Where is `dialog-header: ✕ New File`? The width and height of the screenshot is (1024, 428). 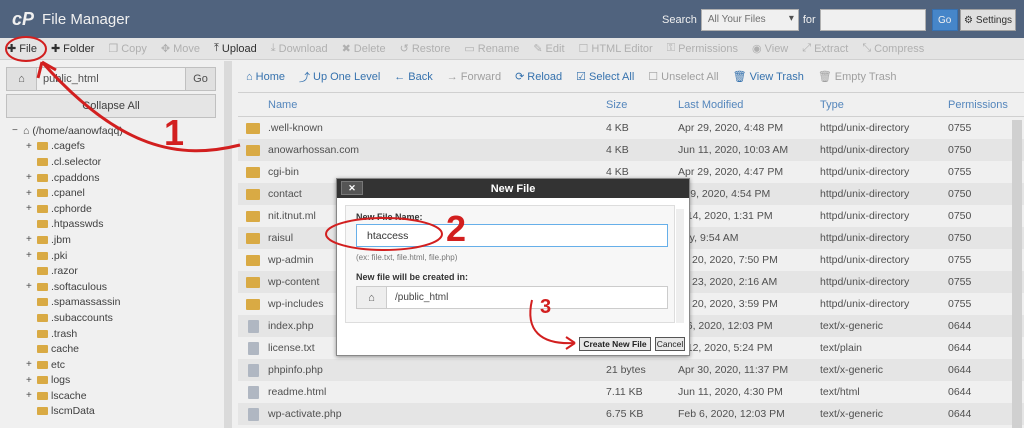
dialog-header: ✕ New File is located at coordinates (513, 188).